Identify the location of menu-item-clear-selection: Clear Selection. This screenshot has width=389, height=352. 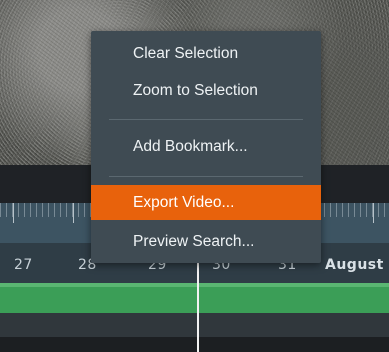
(206, 53).